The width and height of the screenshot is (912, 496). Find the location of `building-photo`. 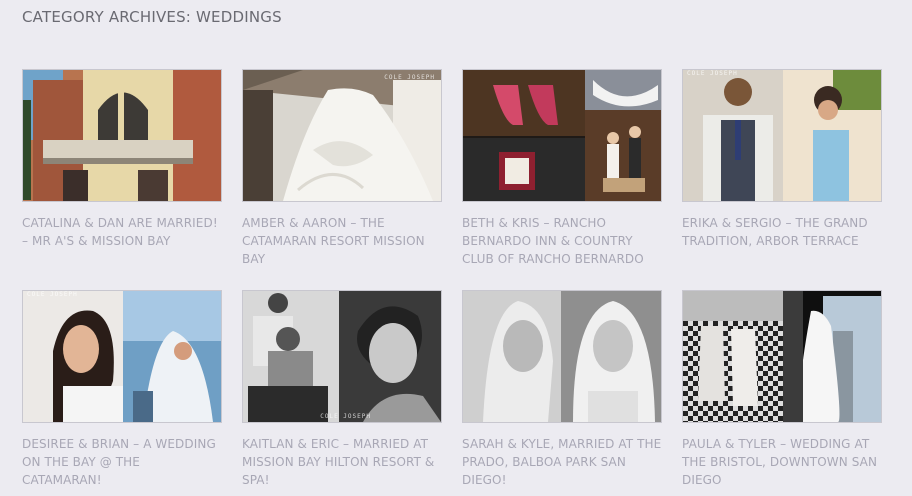

building-photo is located at coordinates (122, 135).